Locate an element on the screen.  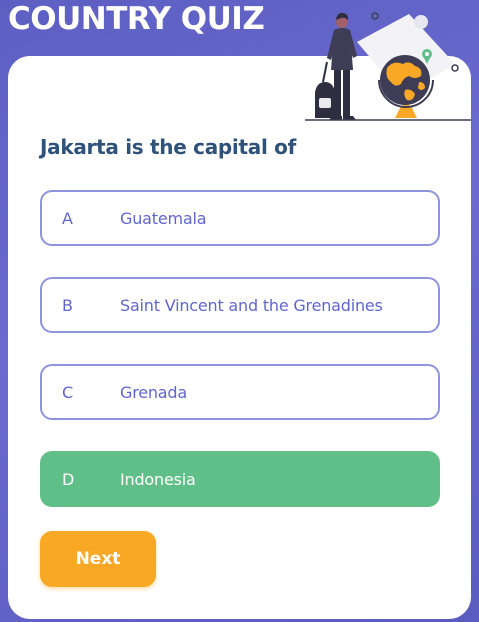
option-answer-text: Grenada is located at coordinates (153, 392).